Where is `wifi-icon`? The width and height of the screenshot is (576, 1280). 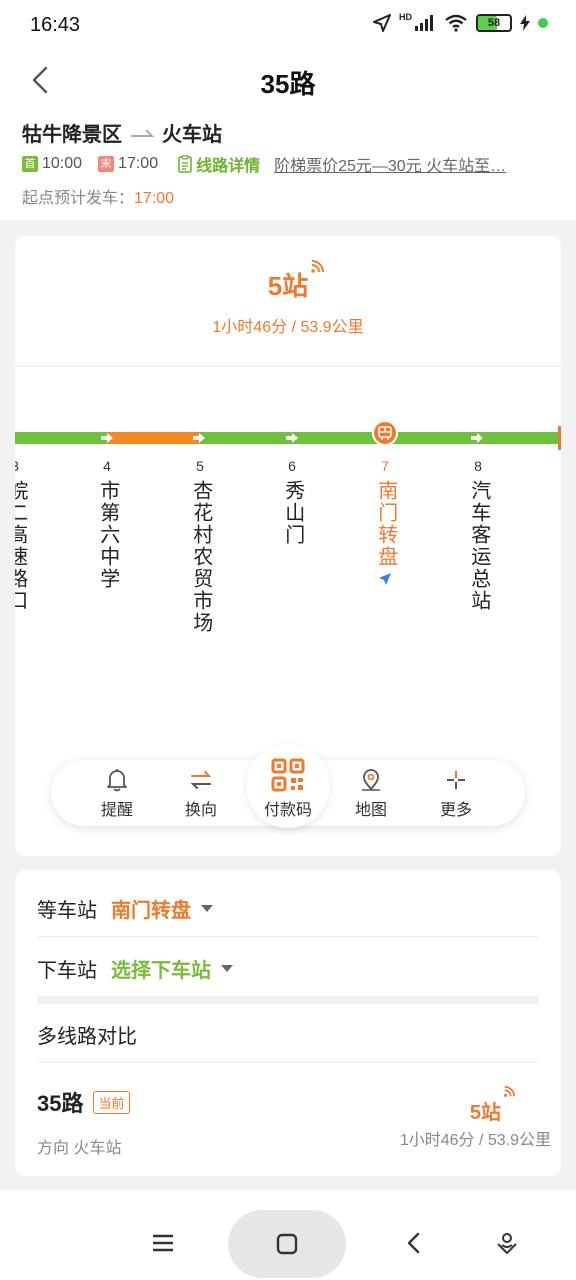
wifi-icon is located at coordinates (456, 23).